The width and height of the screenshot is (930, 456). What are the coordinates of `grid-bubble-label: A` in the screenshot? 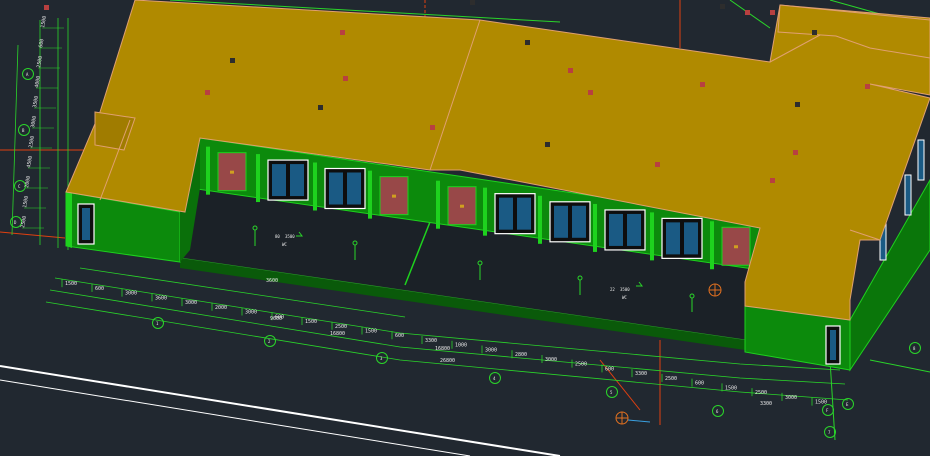 It's located at (27, 74).